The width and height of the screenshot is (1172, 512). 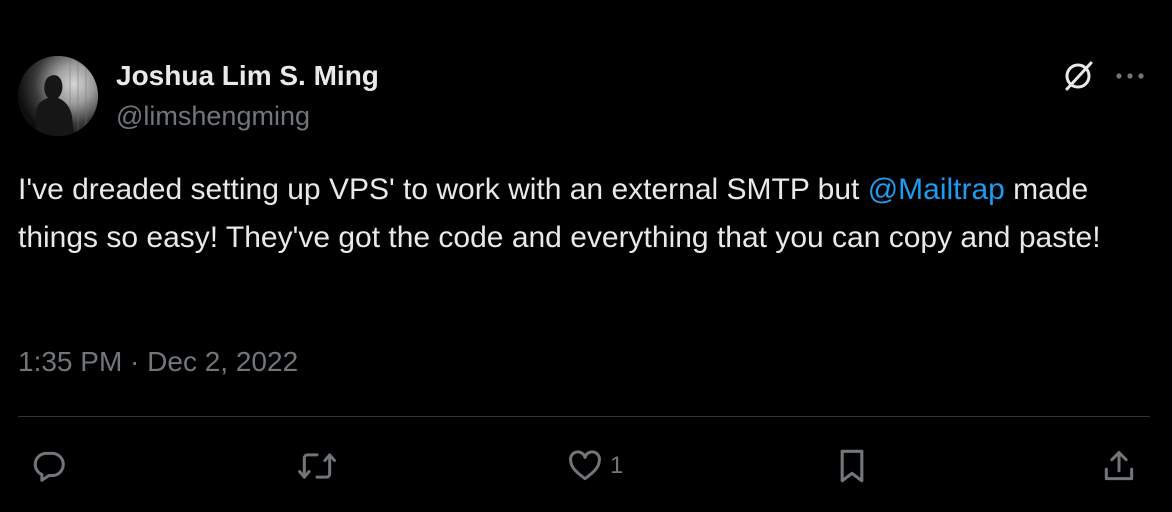 I want to click on retweet-icon, so click(x=317, y=466).